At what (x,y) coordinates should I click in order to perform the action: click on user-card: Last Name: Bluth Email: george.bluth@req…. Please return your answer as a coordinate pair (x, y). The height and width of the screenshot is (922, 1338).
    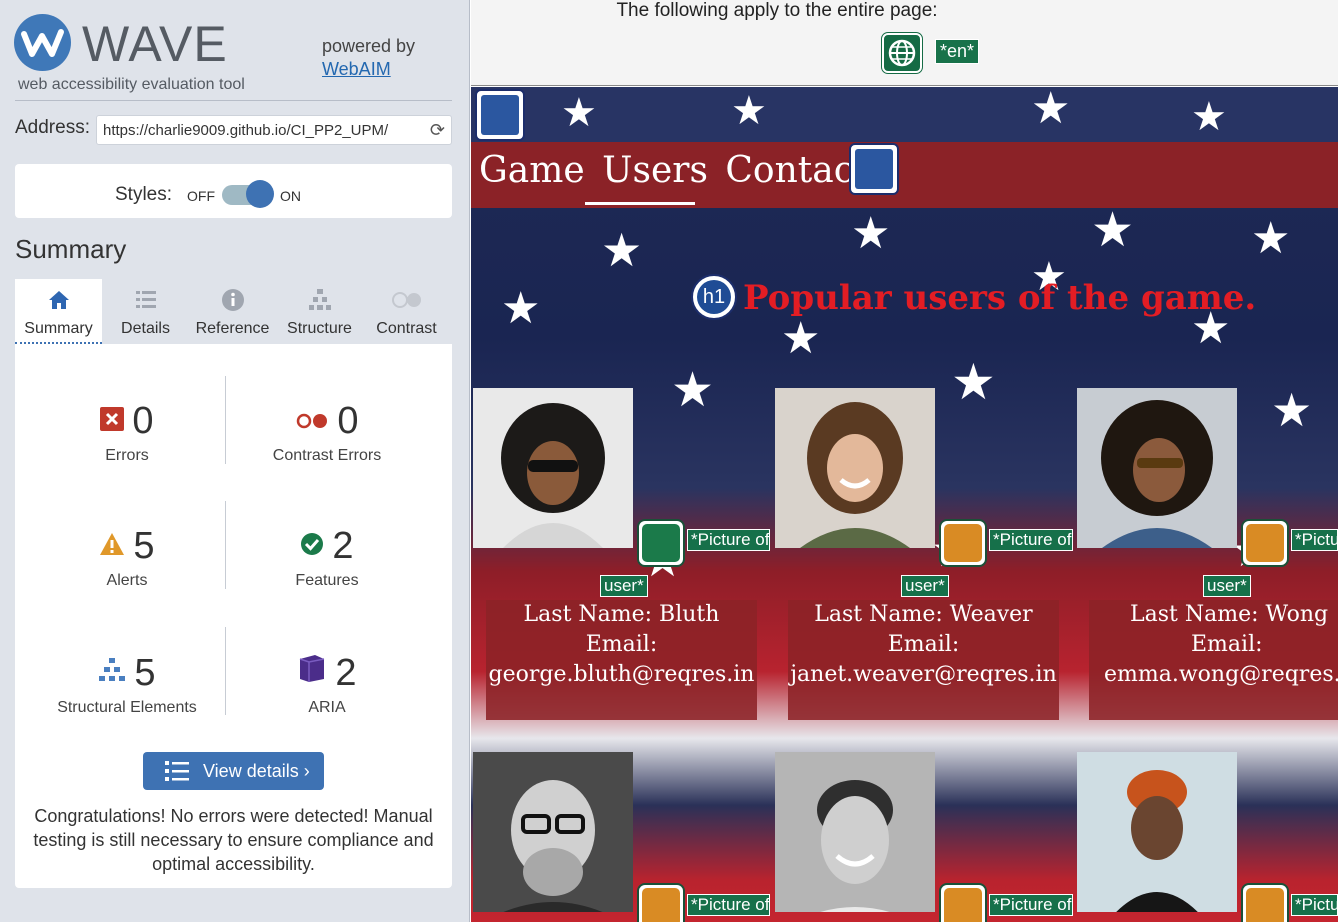
    Looking at the image, I should click on (621, 660).